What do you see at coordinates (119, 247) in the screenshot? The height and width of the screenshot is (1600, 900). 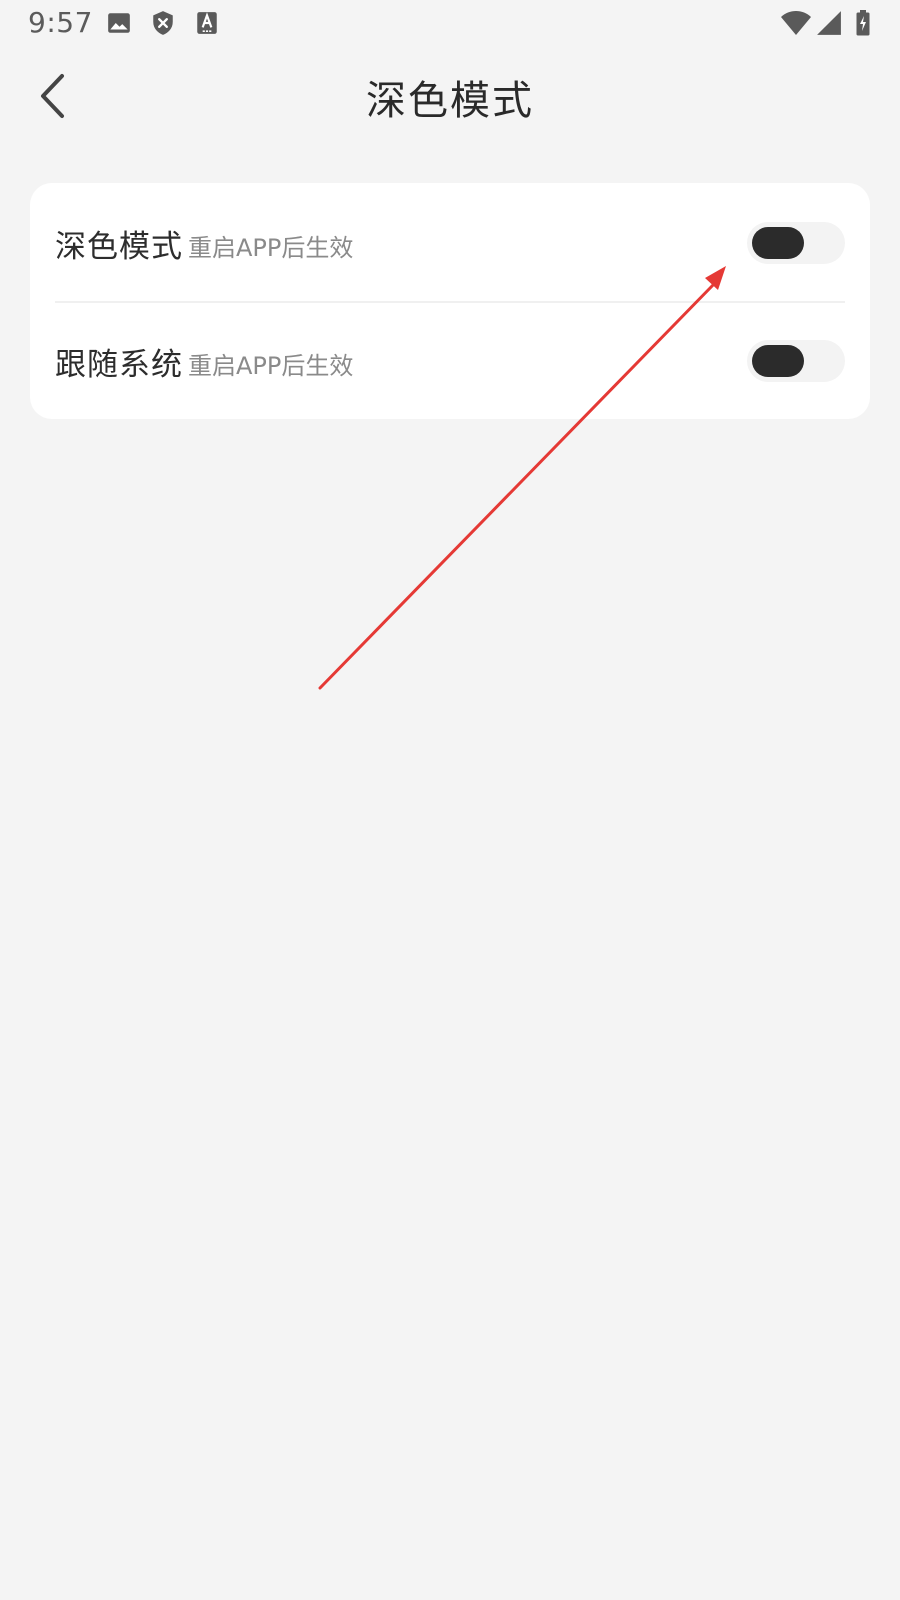 I see `setting-label-dark-mode: 深色模式` at bounding box center [119, 247].